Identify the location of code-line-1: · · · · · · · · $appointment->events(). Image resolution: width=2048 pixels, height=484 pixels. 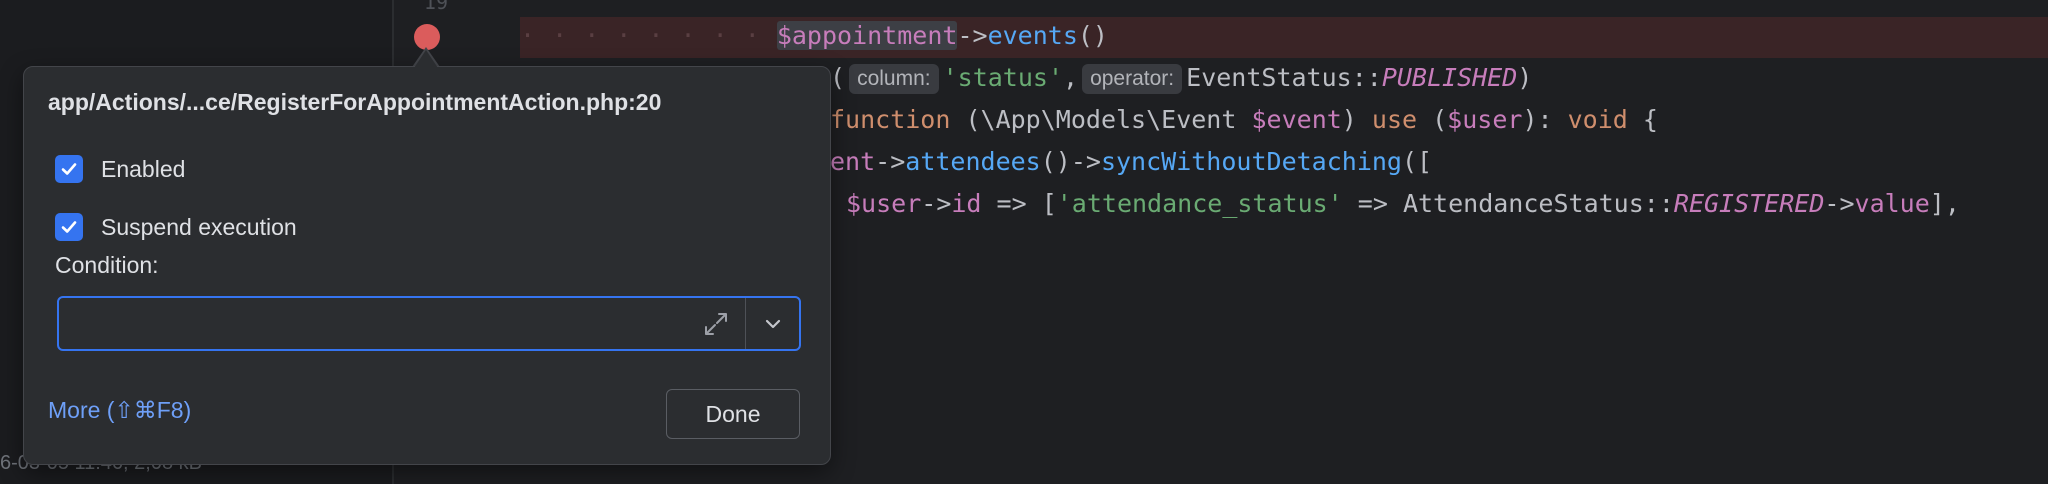
(814, 35).